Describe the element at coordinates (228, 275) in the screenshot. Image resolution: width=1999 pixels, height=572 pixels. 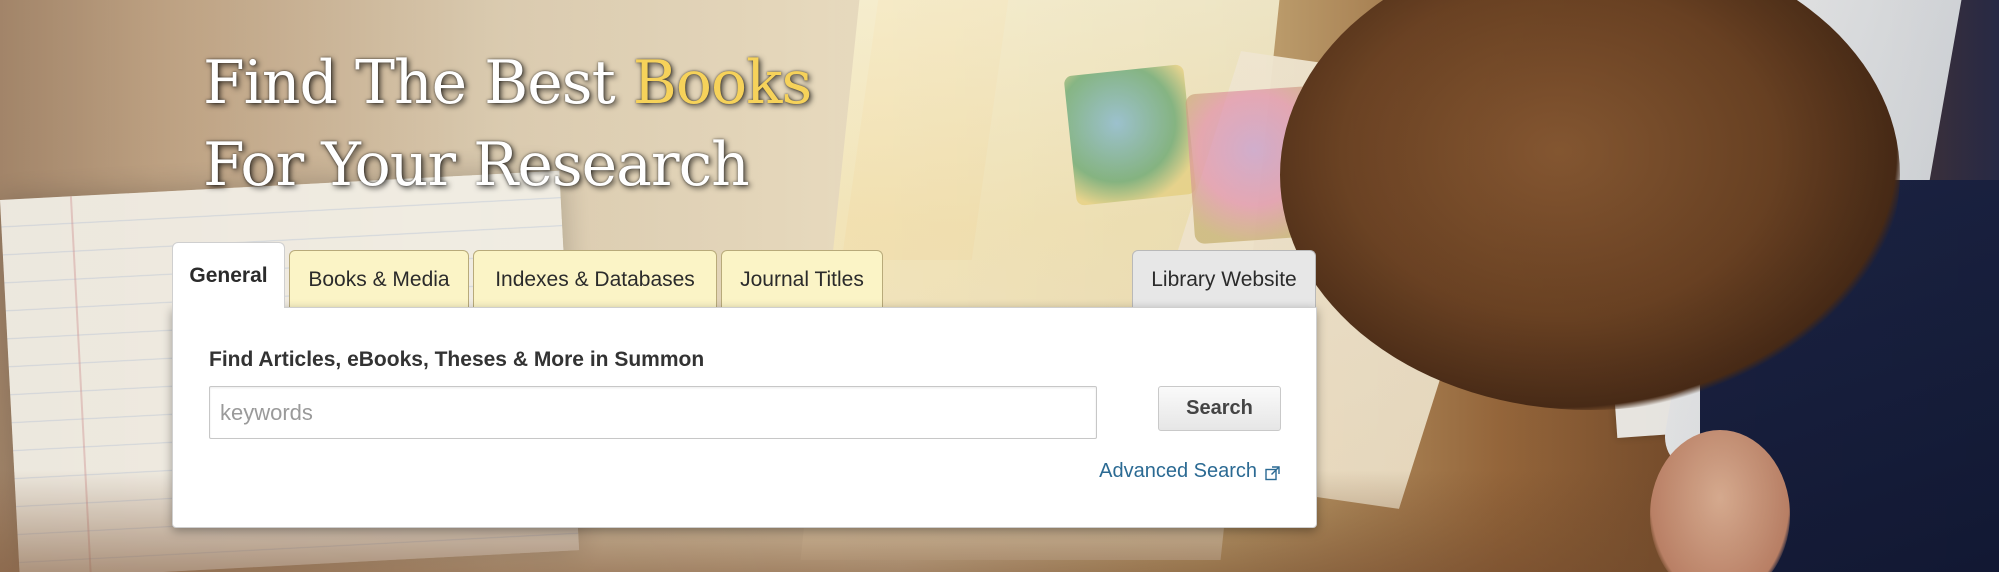
I see `tab-general: General` at that location.